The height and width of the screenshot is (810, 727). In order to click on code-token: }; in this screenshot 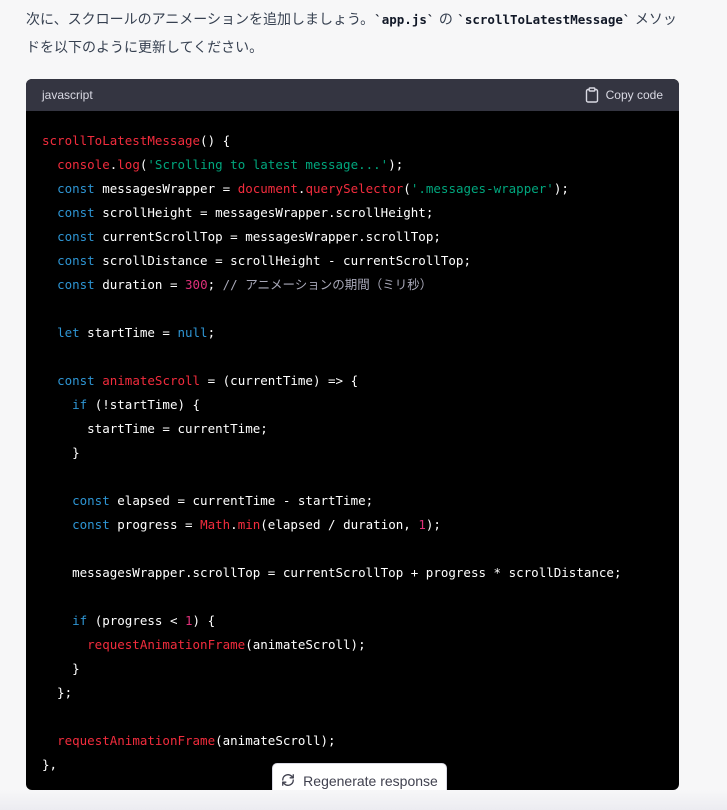, I will do `click(57, 692)`.